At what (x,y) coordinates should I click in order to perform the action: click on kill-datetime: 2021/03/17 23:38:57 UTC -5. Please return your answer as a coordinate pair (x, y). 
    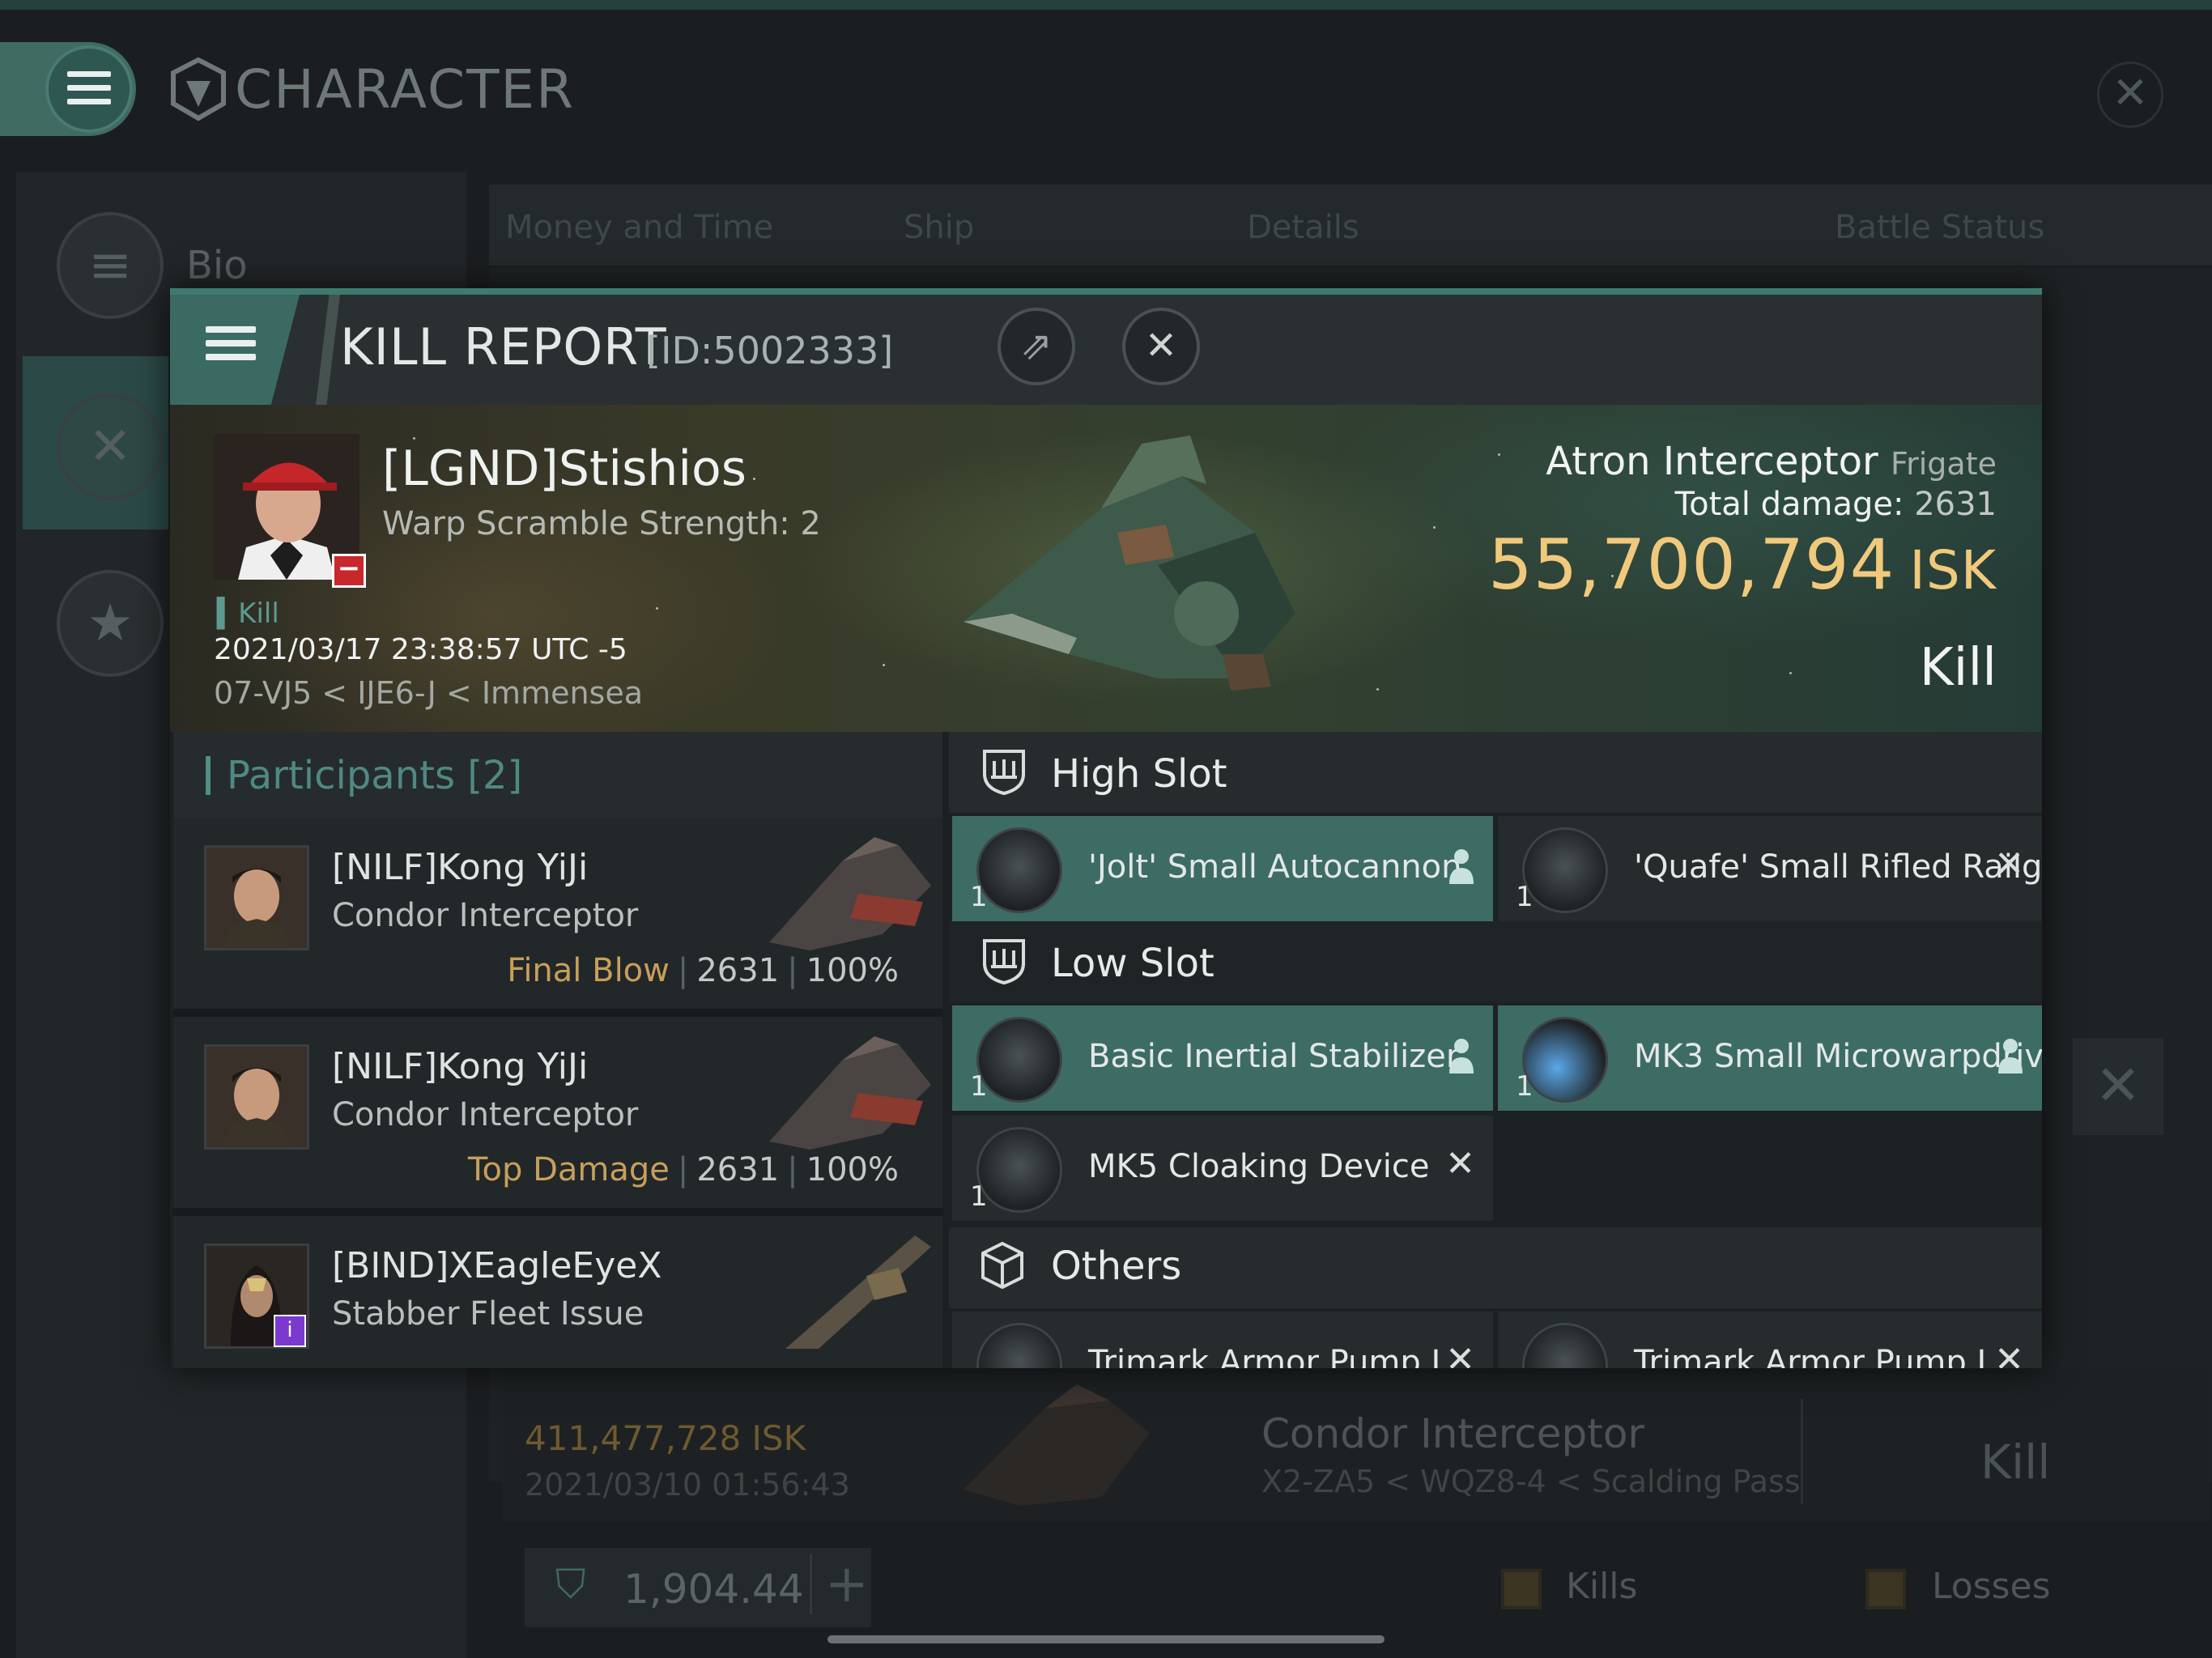
    Looking at the image, I should click on (421, 649).